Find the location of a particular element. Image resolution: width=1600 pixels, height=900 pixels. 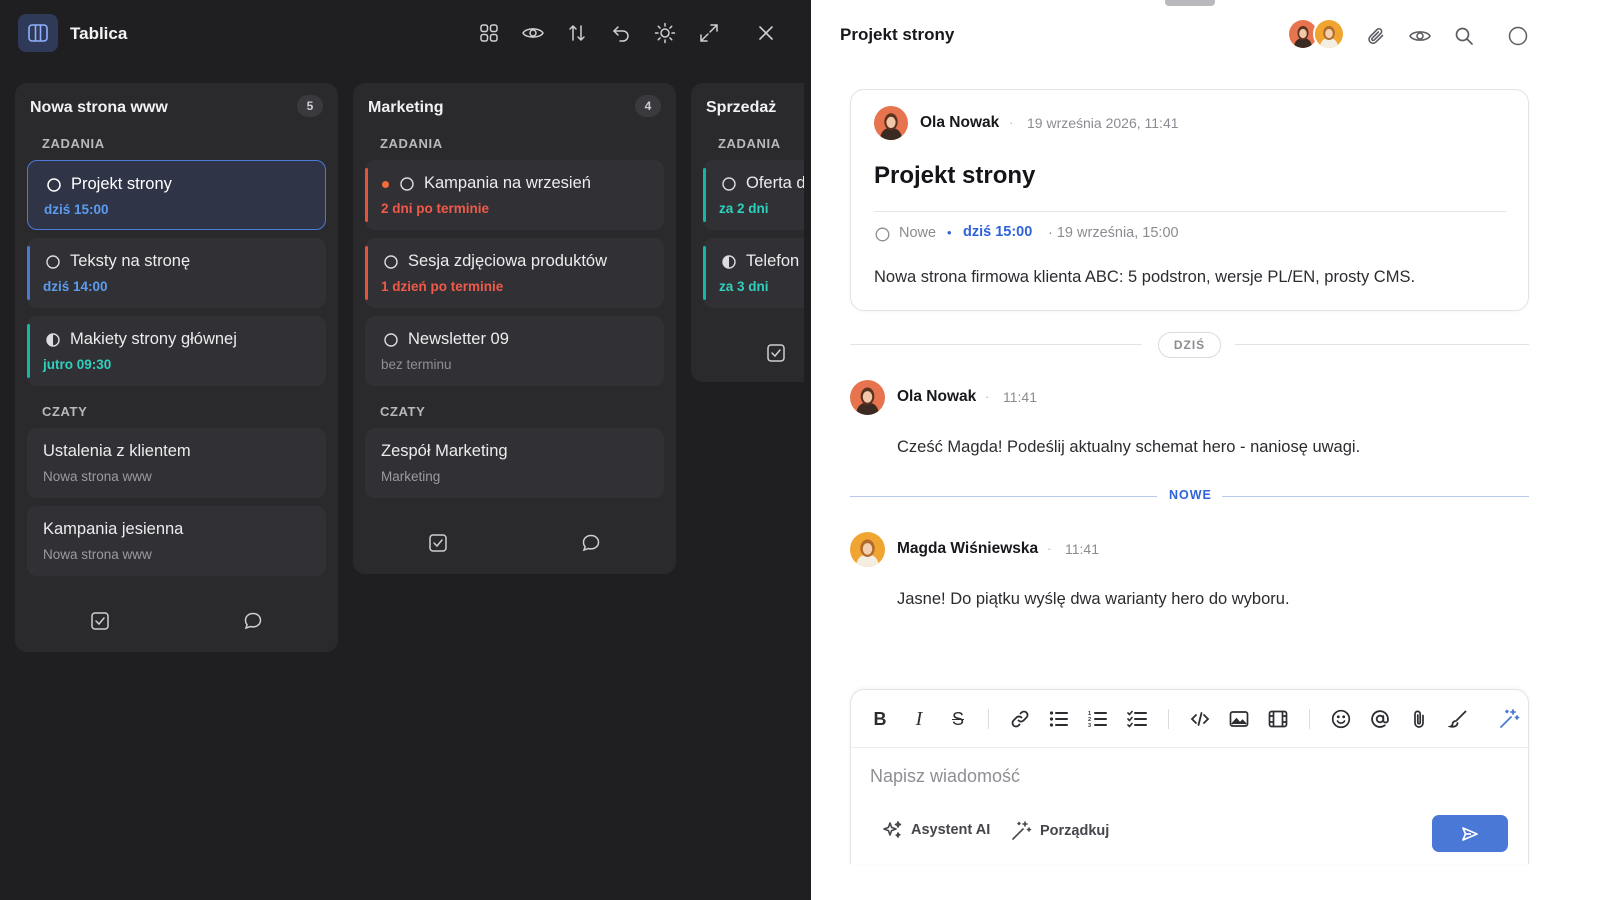

layout-grid-button is located at coordinates (489, 33).